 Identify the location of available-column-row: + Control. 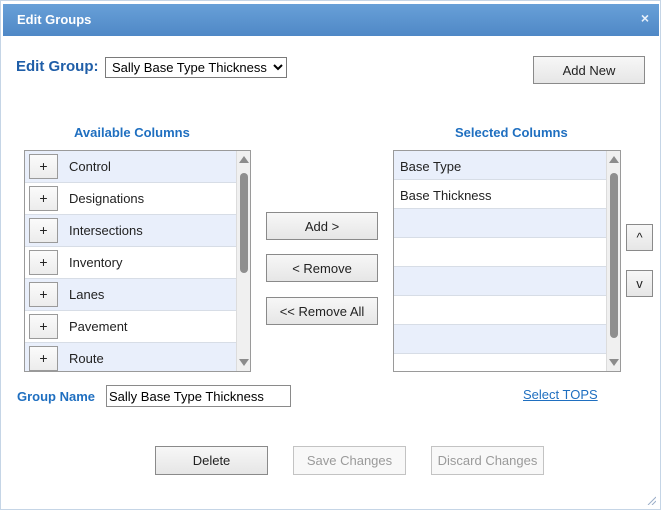
(130, 167).